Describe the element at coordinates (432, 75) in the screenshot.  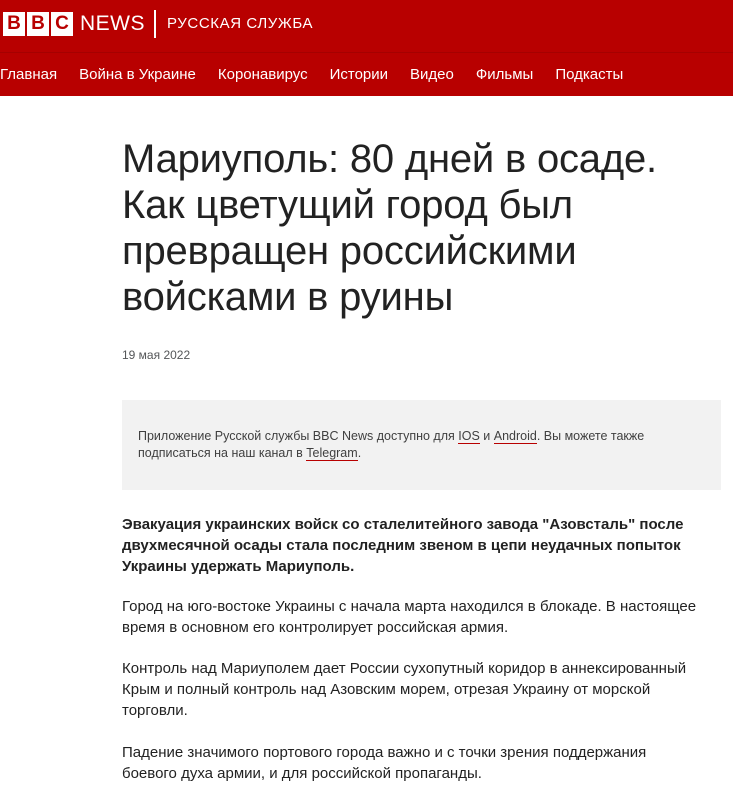
I see `nav-item-video: Видео` at that location.